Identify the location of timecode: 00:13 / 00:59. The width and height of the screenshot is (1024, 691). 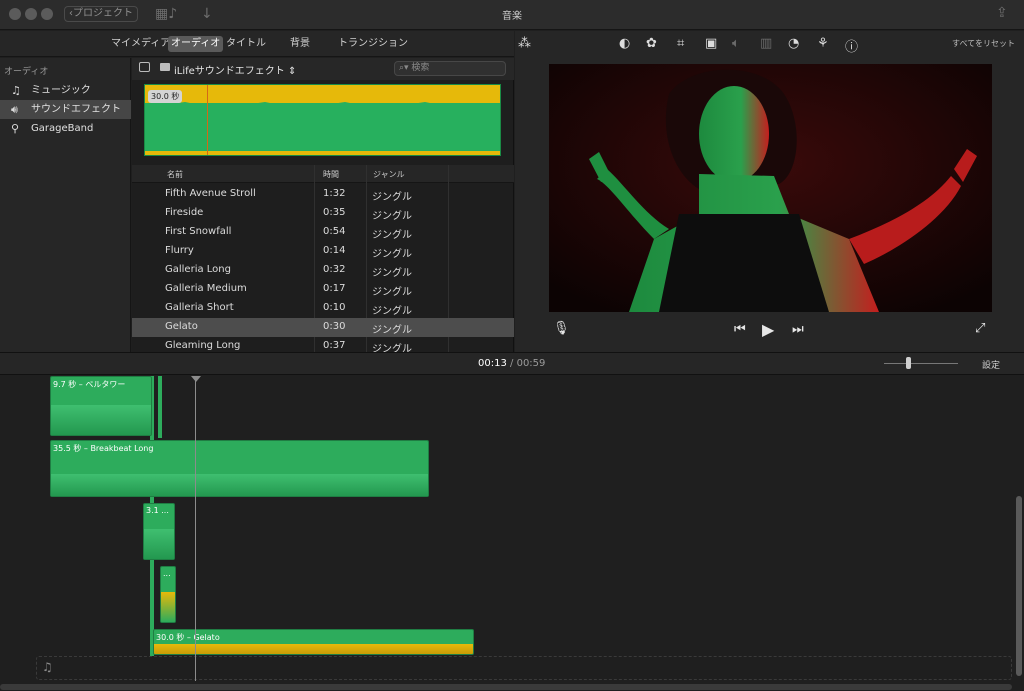
(512, 363).